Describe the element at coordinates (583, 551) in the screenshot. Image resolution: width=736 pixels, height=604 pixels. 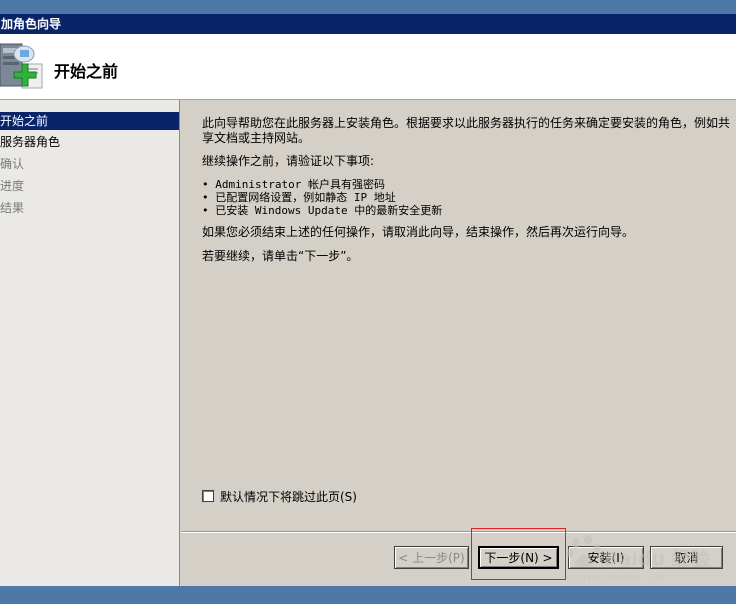
I see `paw-icon` at that location.